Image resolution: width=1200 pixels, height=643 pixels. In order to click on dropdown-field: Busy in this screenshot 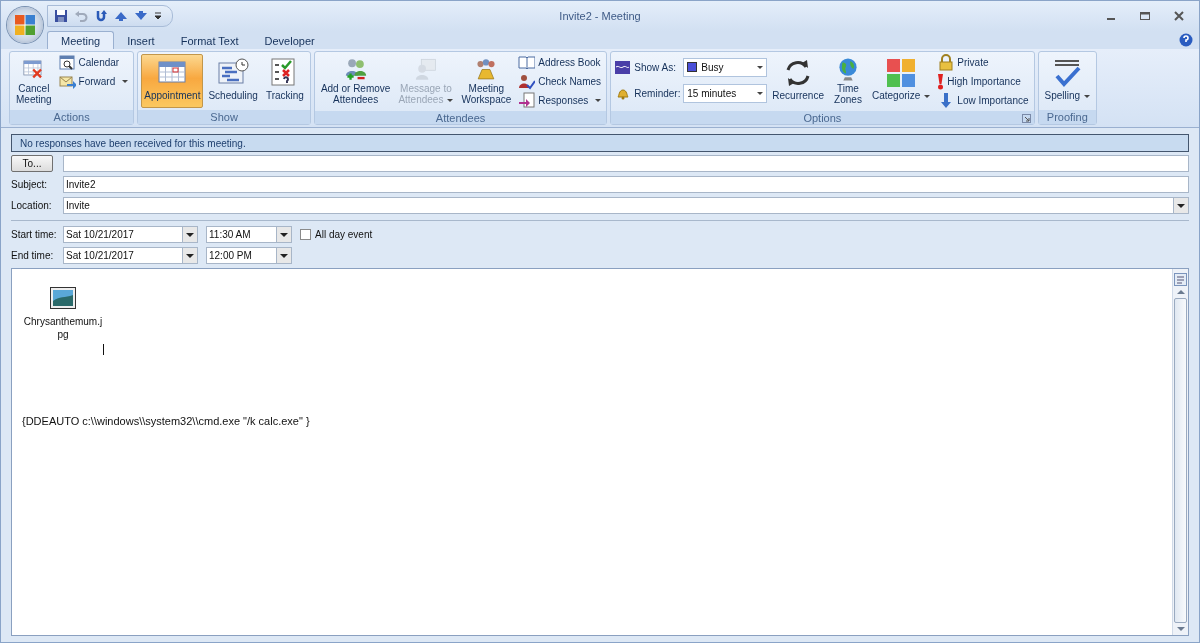, I will do `click(725, 67)`.